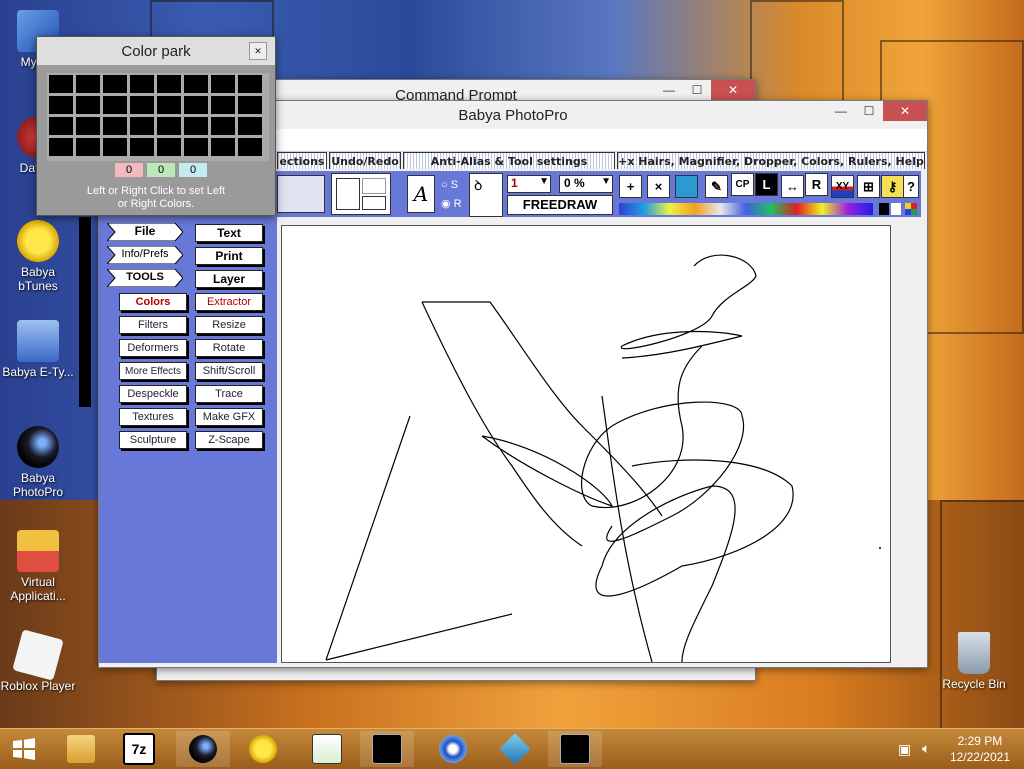 The image size is (1024, 769). I want to click on remove-crosshair-icon: ×, so click(658, 186).